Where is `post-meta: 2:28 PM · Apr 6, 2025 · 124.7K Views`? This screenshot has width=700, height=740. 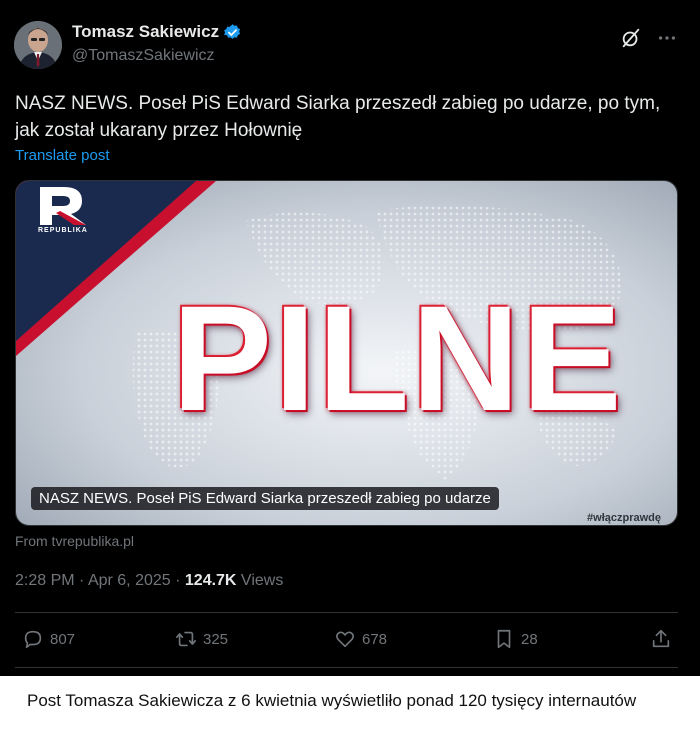 post-meta: 2:28 PM · Apr 6, 2025 · 124.7K Views is located at coordinates (149, 581).